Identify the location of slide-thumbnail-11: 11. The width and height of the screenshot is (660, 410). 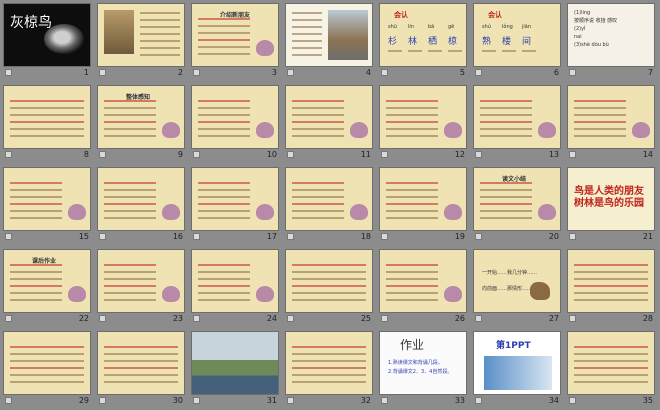
(330, 123).